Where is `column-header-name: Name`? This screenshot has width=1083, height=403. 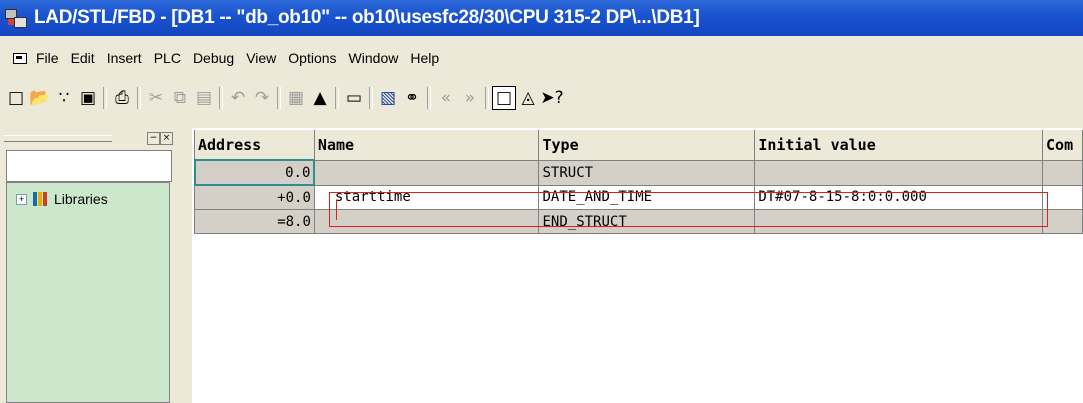 column-header-name: Name is located at coordinates (427, 145).